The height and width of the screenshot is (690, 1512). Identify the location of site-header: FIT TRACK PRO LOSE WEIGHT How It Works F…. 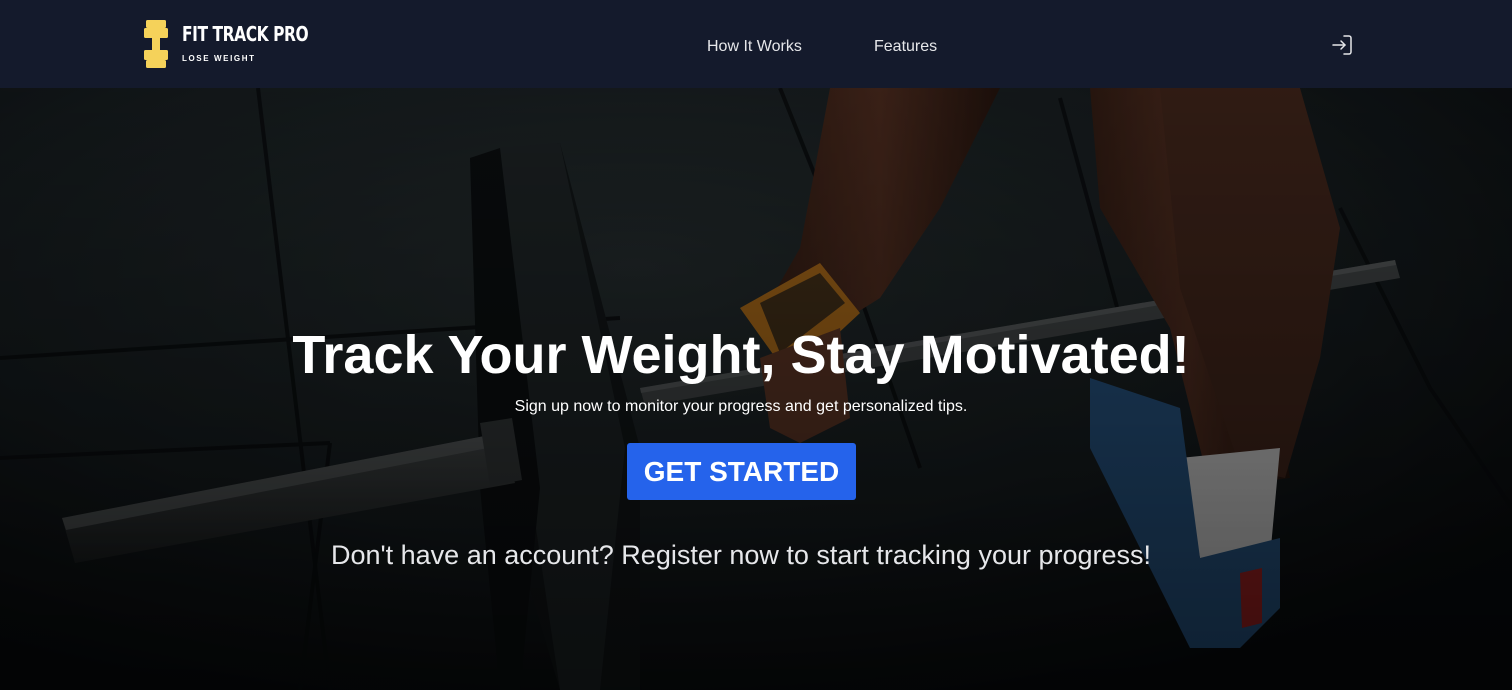
(756, 44).